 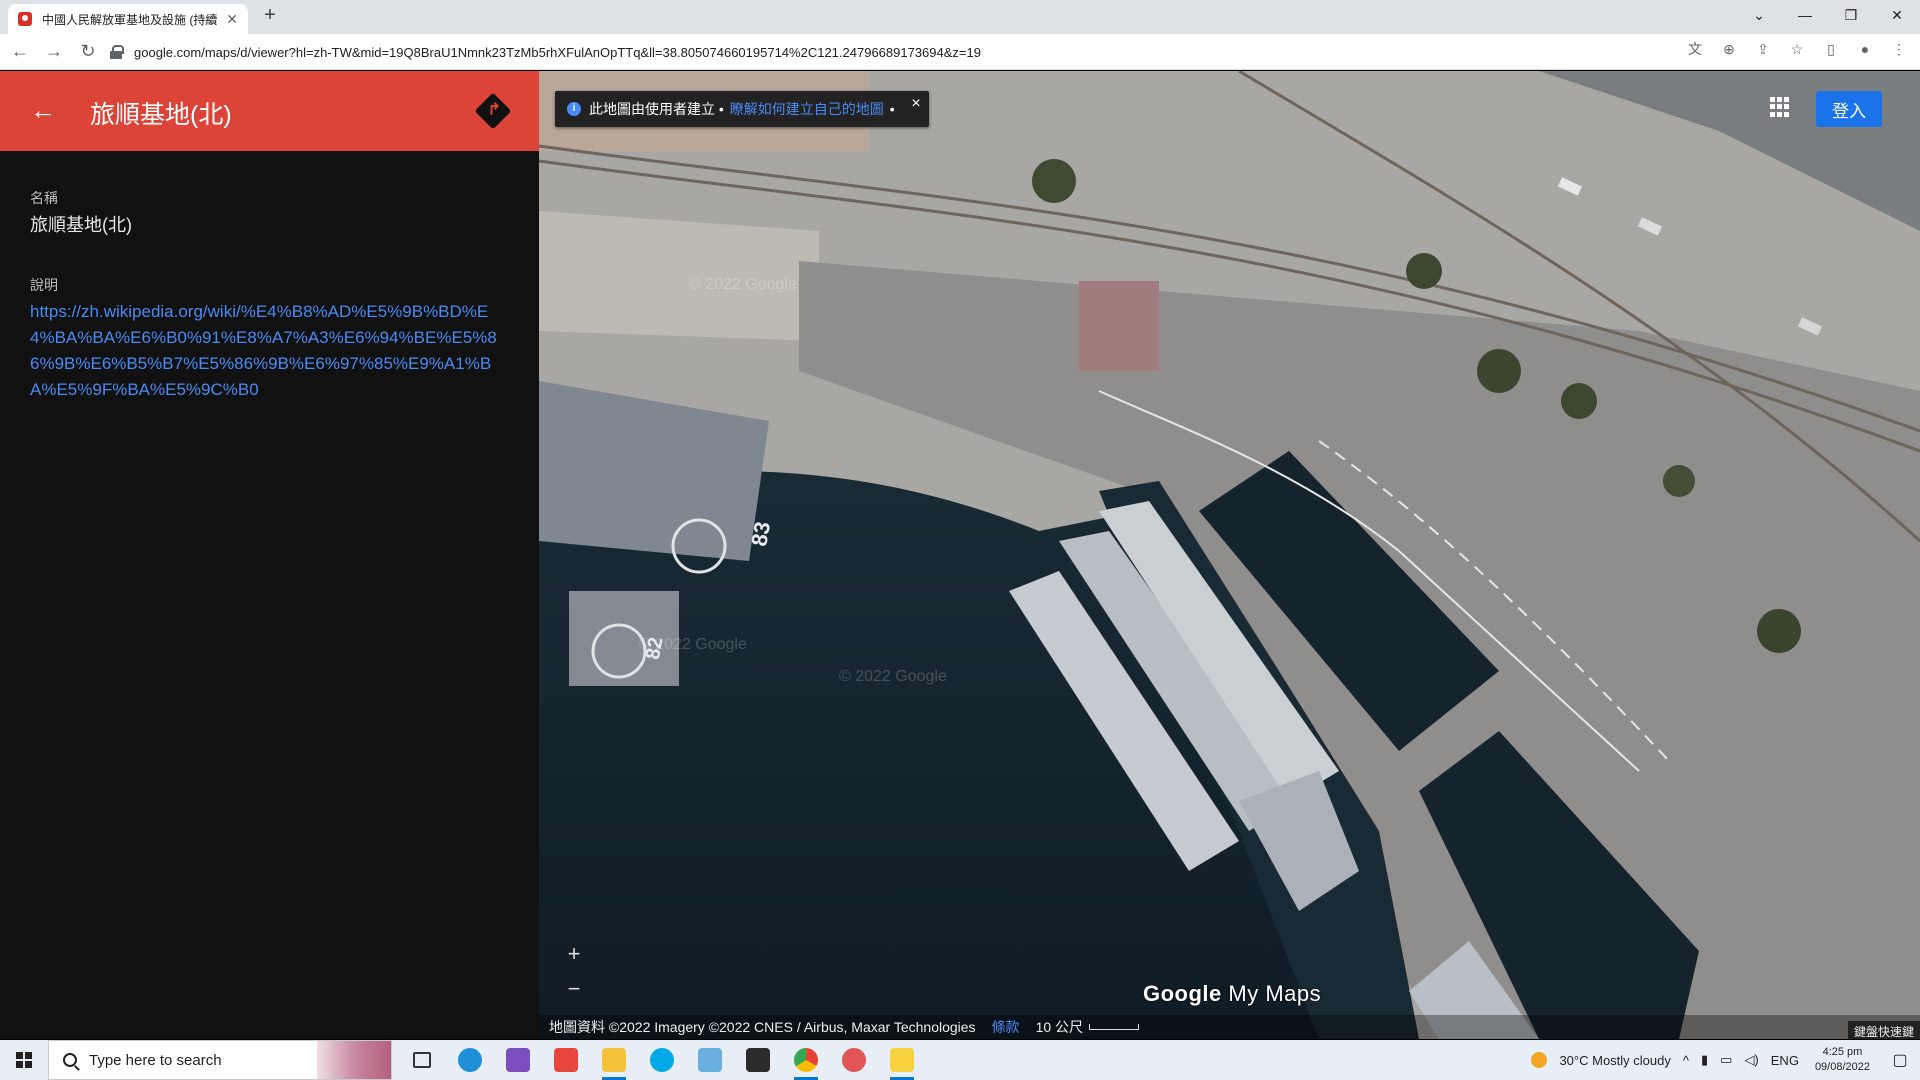 I want to click on window-controls: ⌄ — ❐ ✕, so click(x=1828, y=15).